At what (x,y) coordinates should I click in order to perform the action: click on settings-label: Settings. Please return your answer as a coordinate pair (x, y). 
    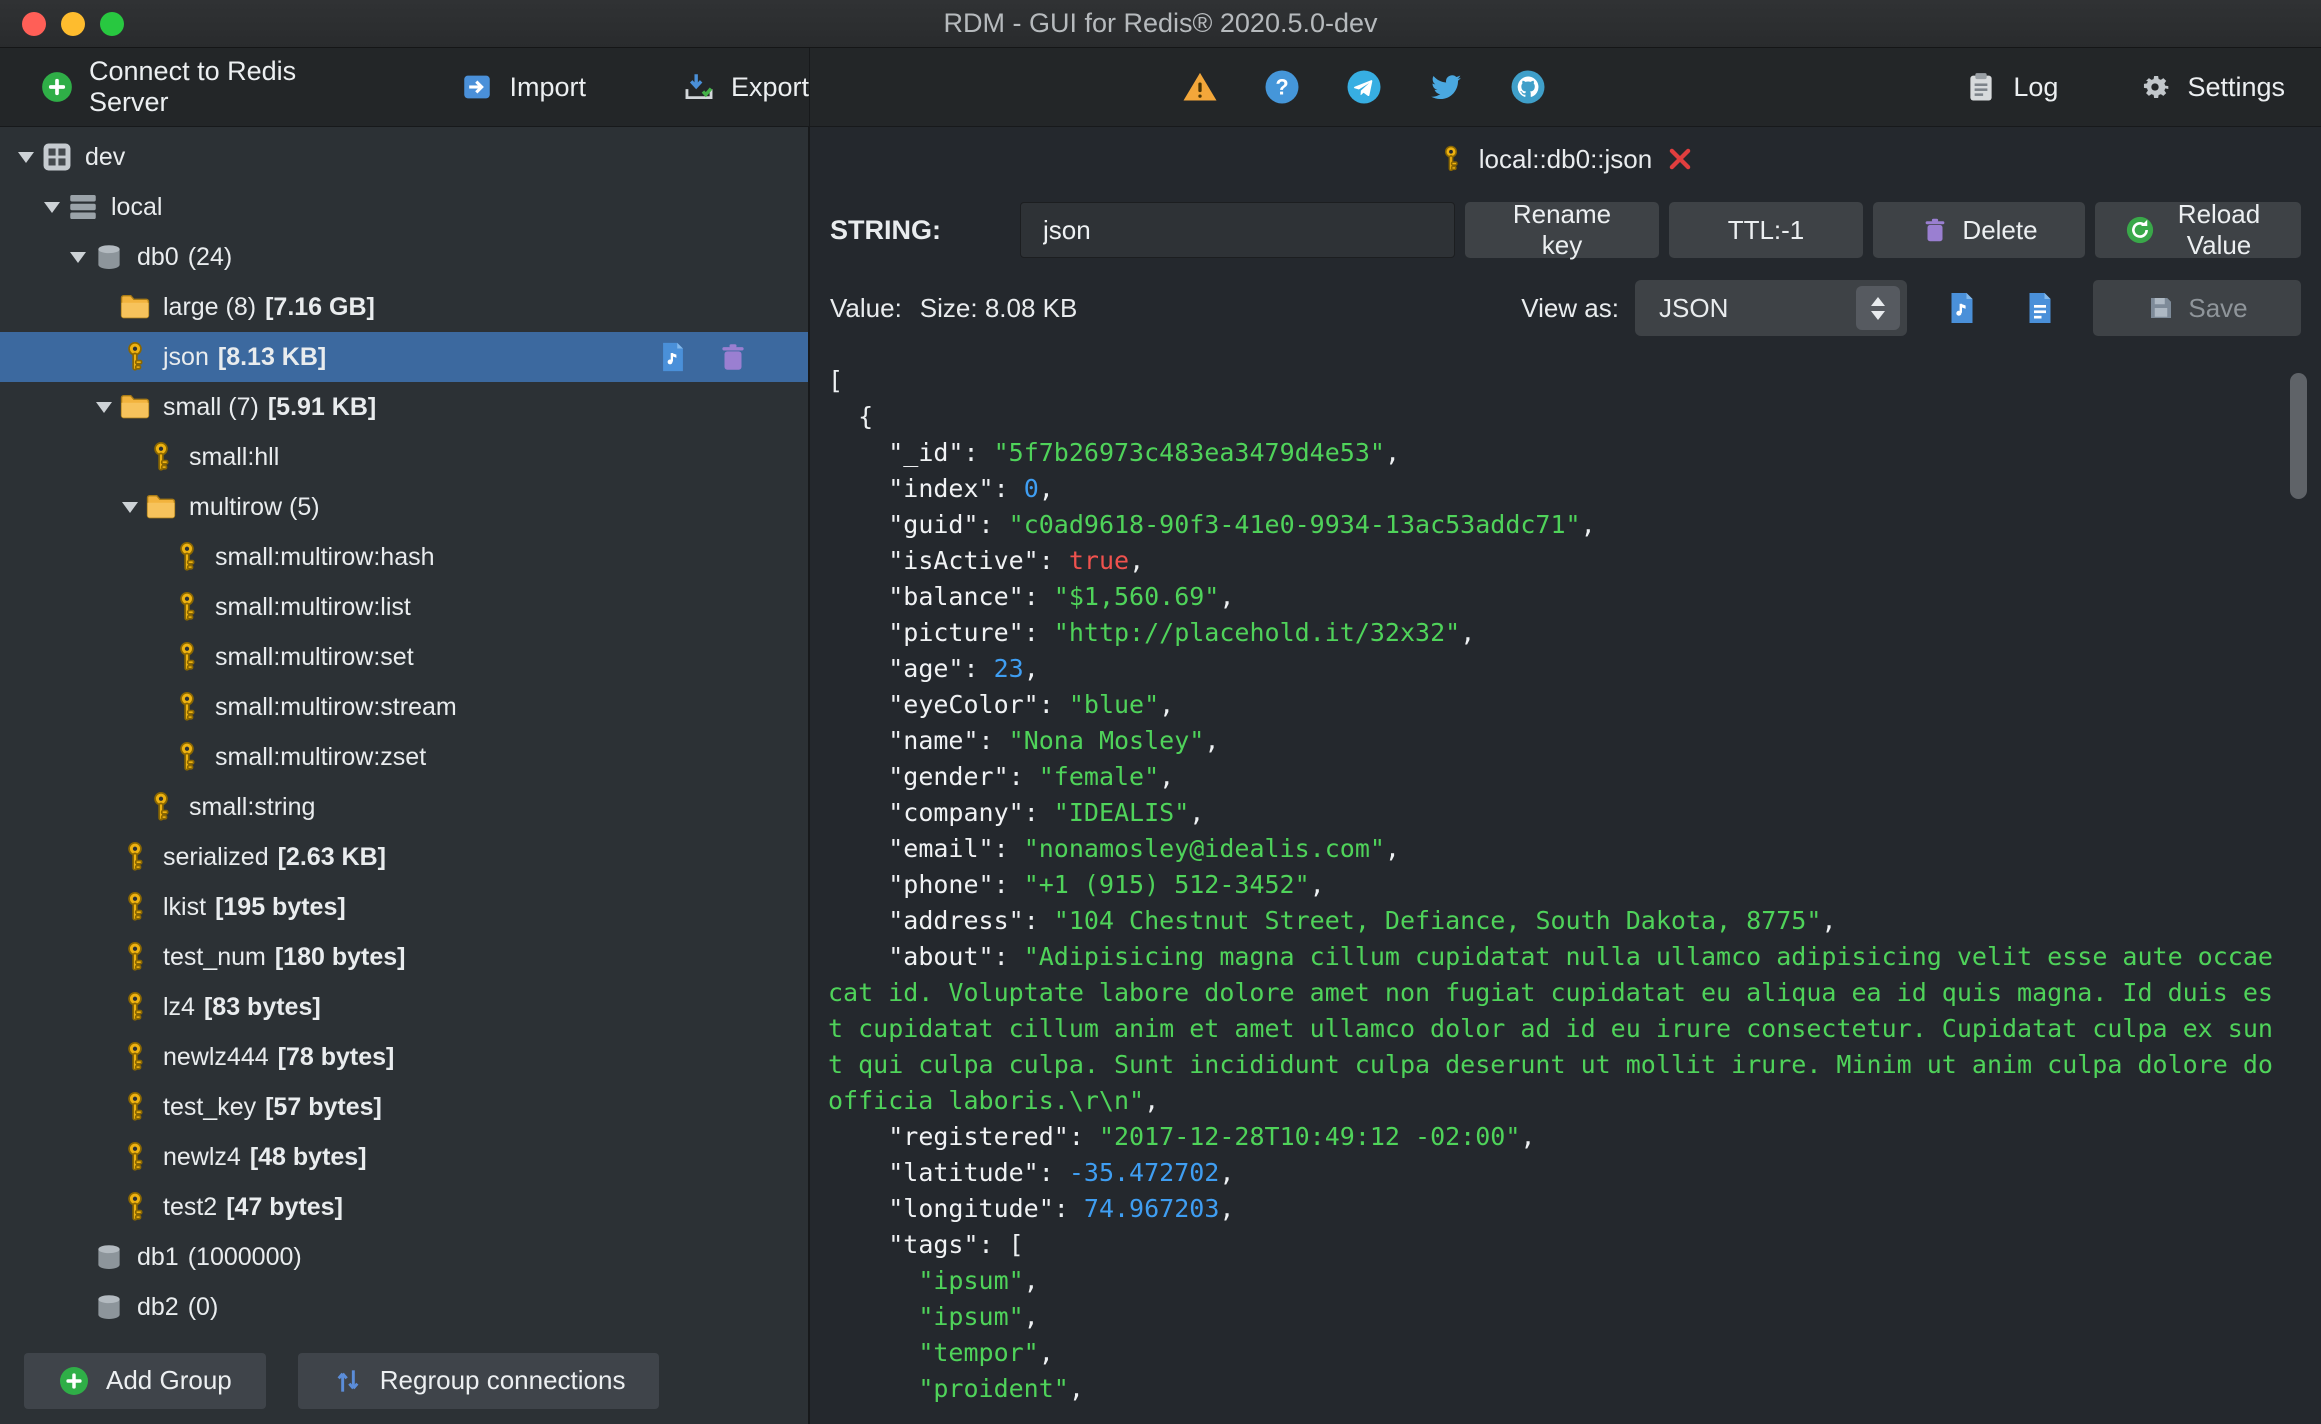
    Looking at the image, I should click on (2236, 86).